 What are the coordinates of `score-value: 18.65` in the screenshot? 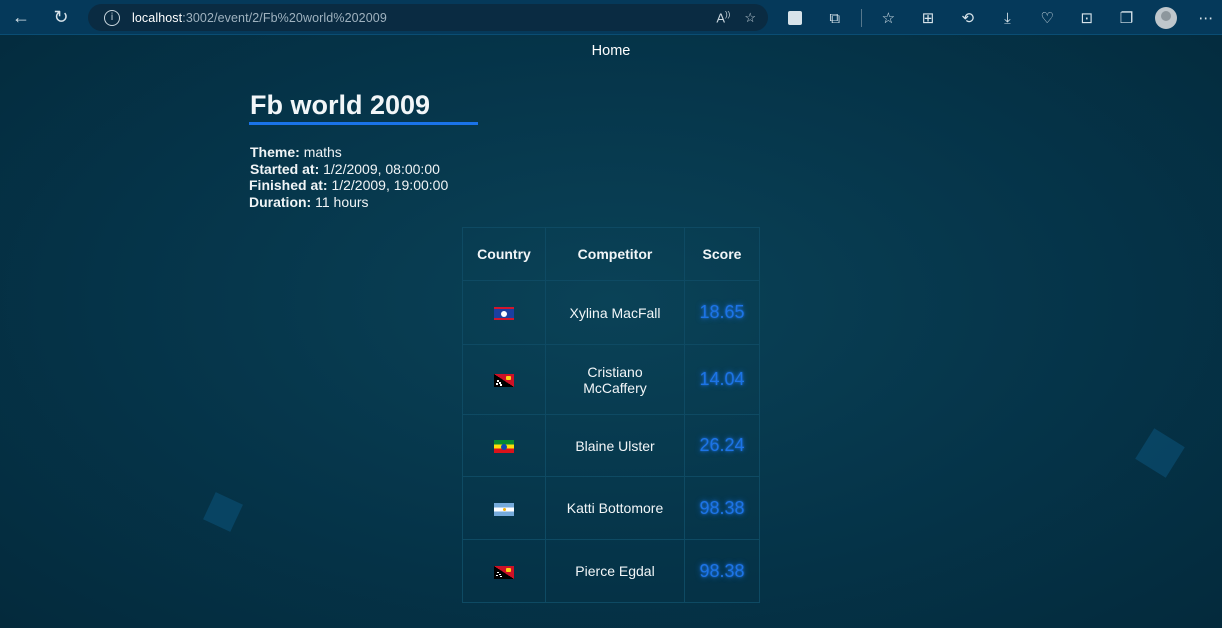 It's located at (722, 312).